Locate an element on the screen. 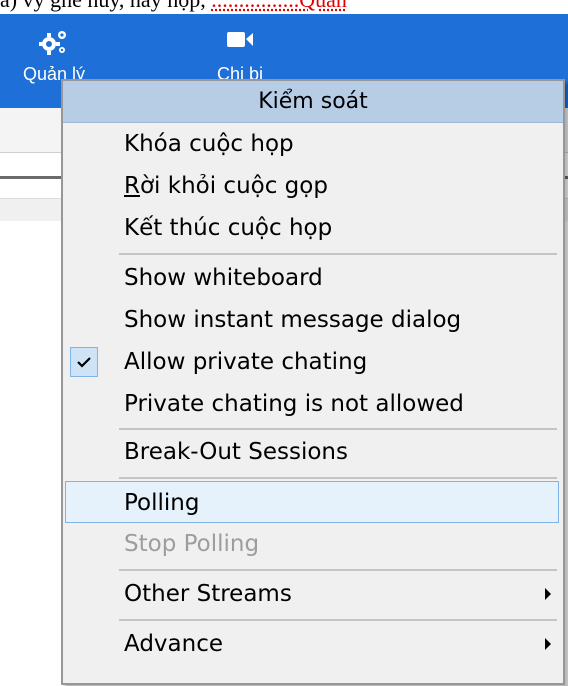 This screenshot has width=568, height=686. menu-item-private-chat-not-allowed: Private chating is not allowed is located at coordinates (313, 404).